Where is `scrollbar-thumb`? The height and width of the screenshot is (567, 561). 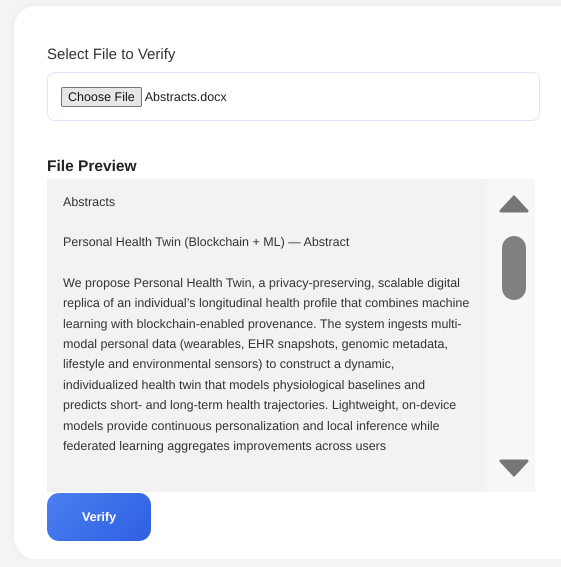 scrollbar-thumb is located at coordinates (514, 268).